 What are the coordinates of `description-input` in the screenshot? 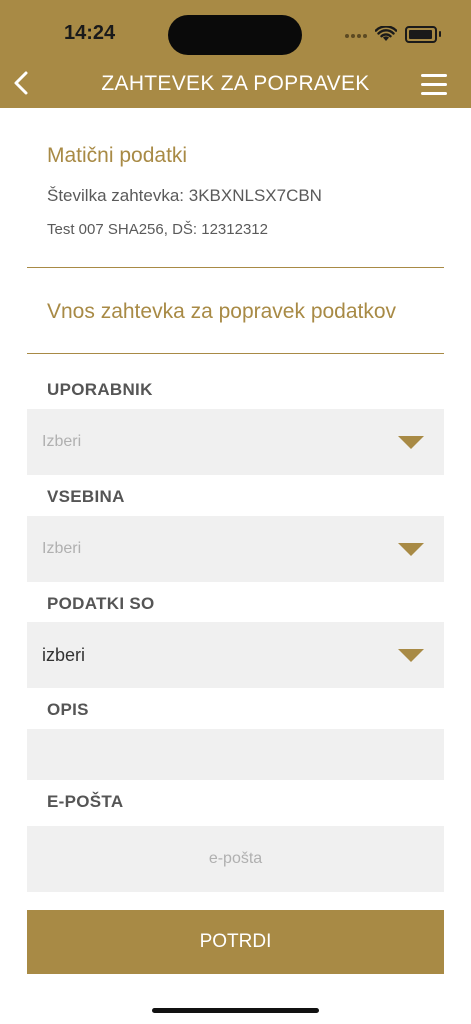 It's located at (235, 754).